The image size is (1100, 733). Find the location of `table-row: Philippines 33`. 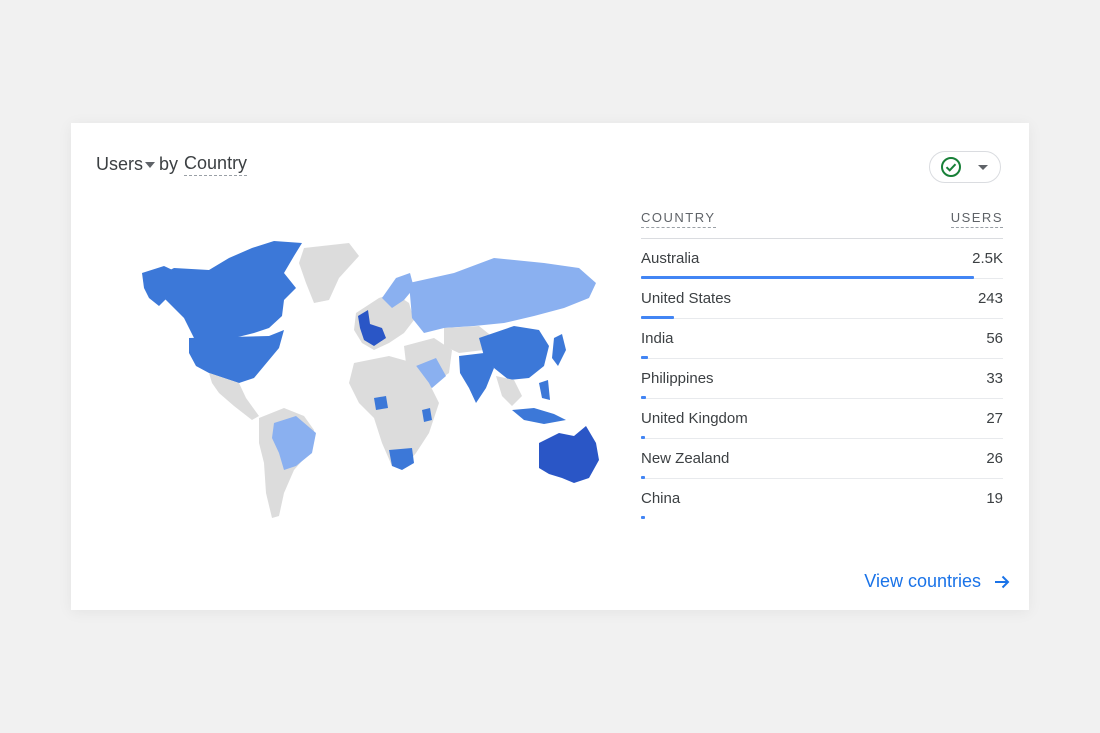

table-row: Philippines 33 is located at coordinates (822, 379).